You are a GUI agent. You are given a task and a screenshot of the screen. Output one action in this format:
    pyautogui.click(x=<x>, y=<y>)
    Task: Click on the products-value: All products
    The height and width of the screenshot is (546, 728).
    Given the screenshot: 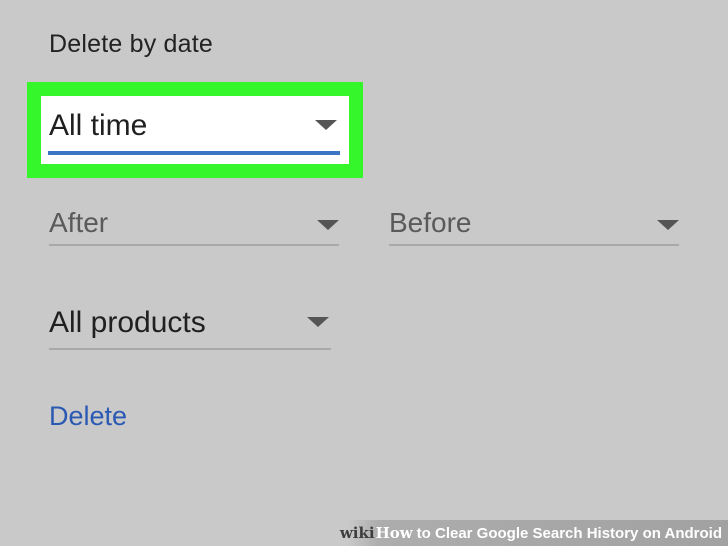 What is the action you would take?
    pyautogui.click(x=127, y=322)
    